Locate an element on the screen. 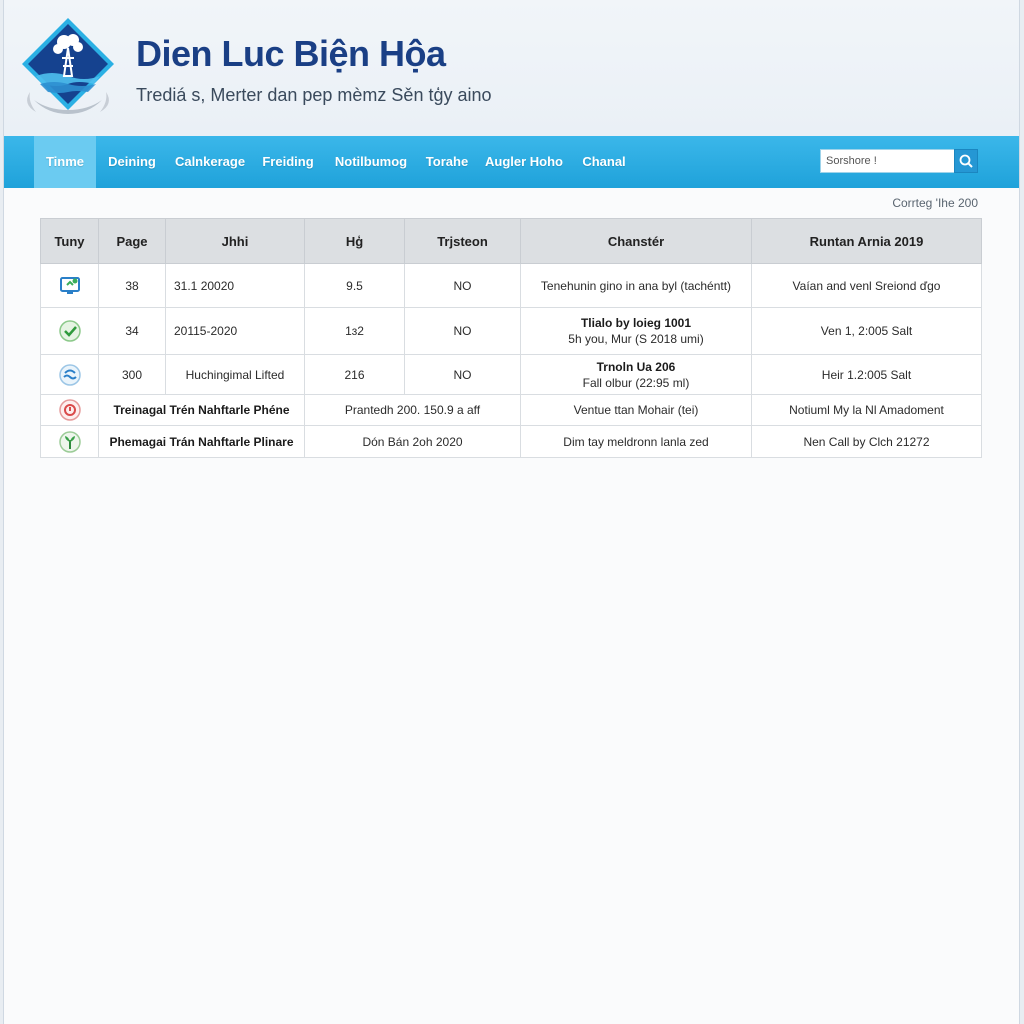 This screenshot has width=1024, height=1024. channel-cell: Dim tay meldronn lanla zed is located at coordinates (636, 441).